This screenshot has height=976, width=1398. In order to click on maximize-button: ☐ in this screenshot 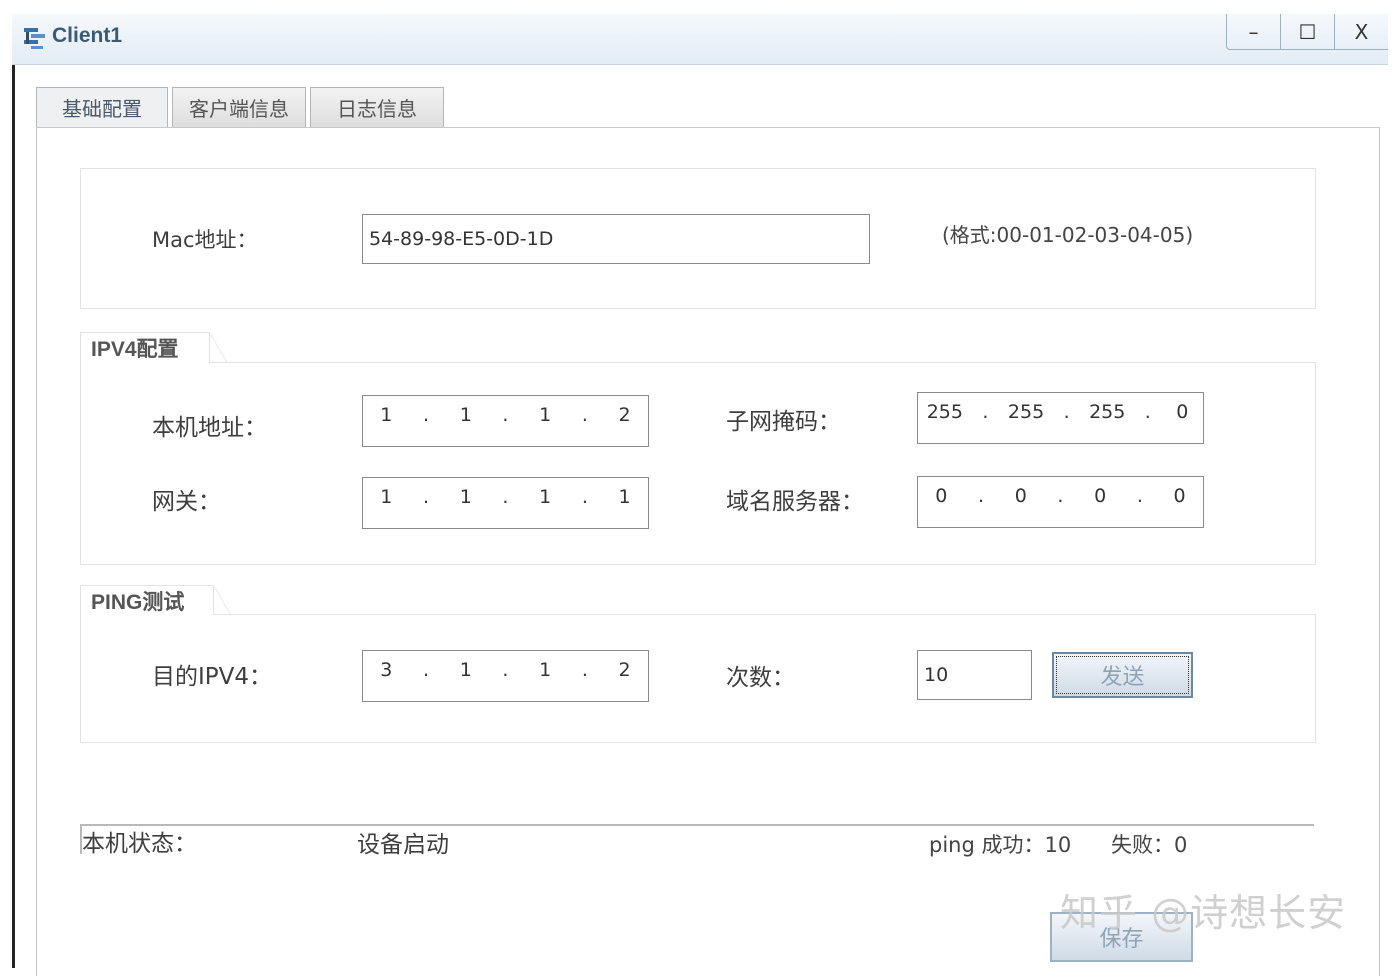, I will do `click(1307, 32)`.